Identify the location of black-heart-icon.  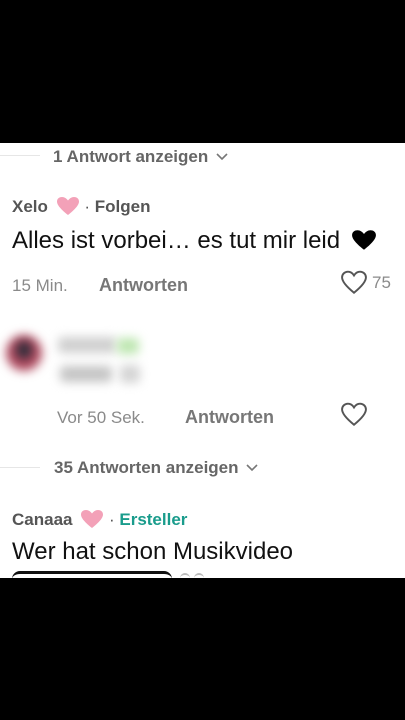
(363, 240).